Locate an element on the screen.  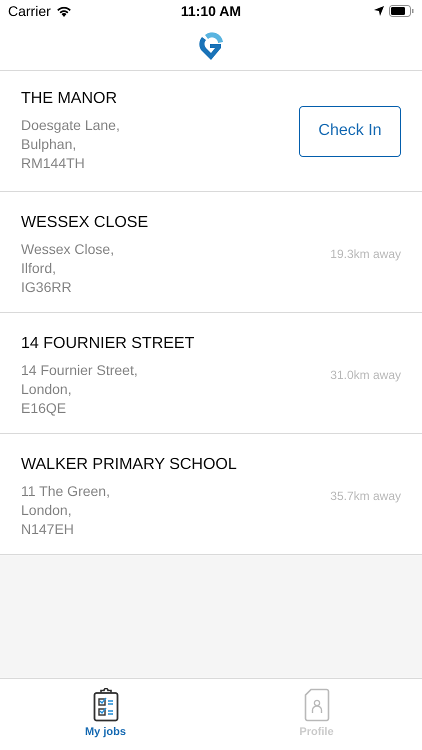
address-line: RM144TH is located at coordinates (53, 163).